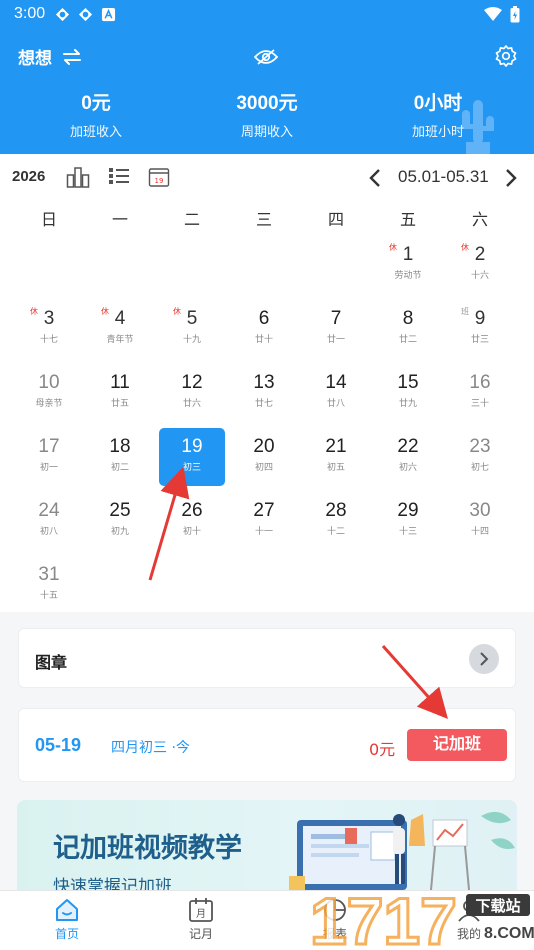 The width and height of the screenshot is (534, 950). What do you see at coordinates (267, 177) in the screenshot?
I see `calendar-toolbar: 2026 19 05.01-05.31` at bounding box center [267, 177].